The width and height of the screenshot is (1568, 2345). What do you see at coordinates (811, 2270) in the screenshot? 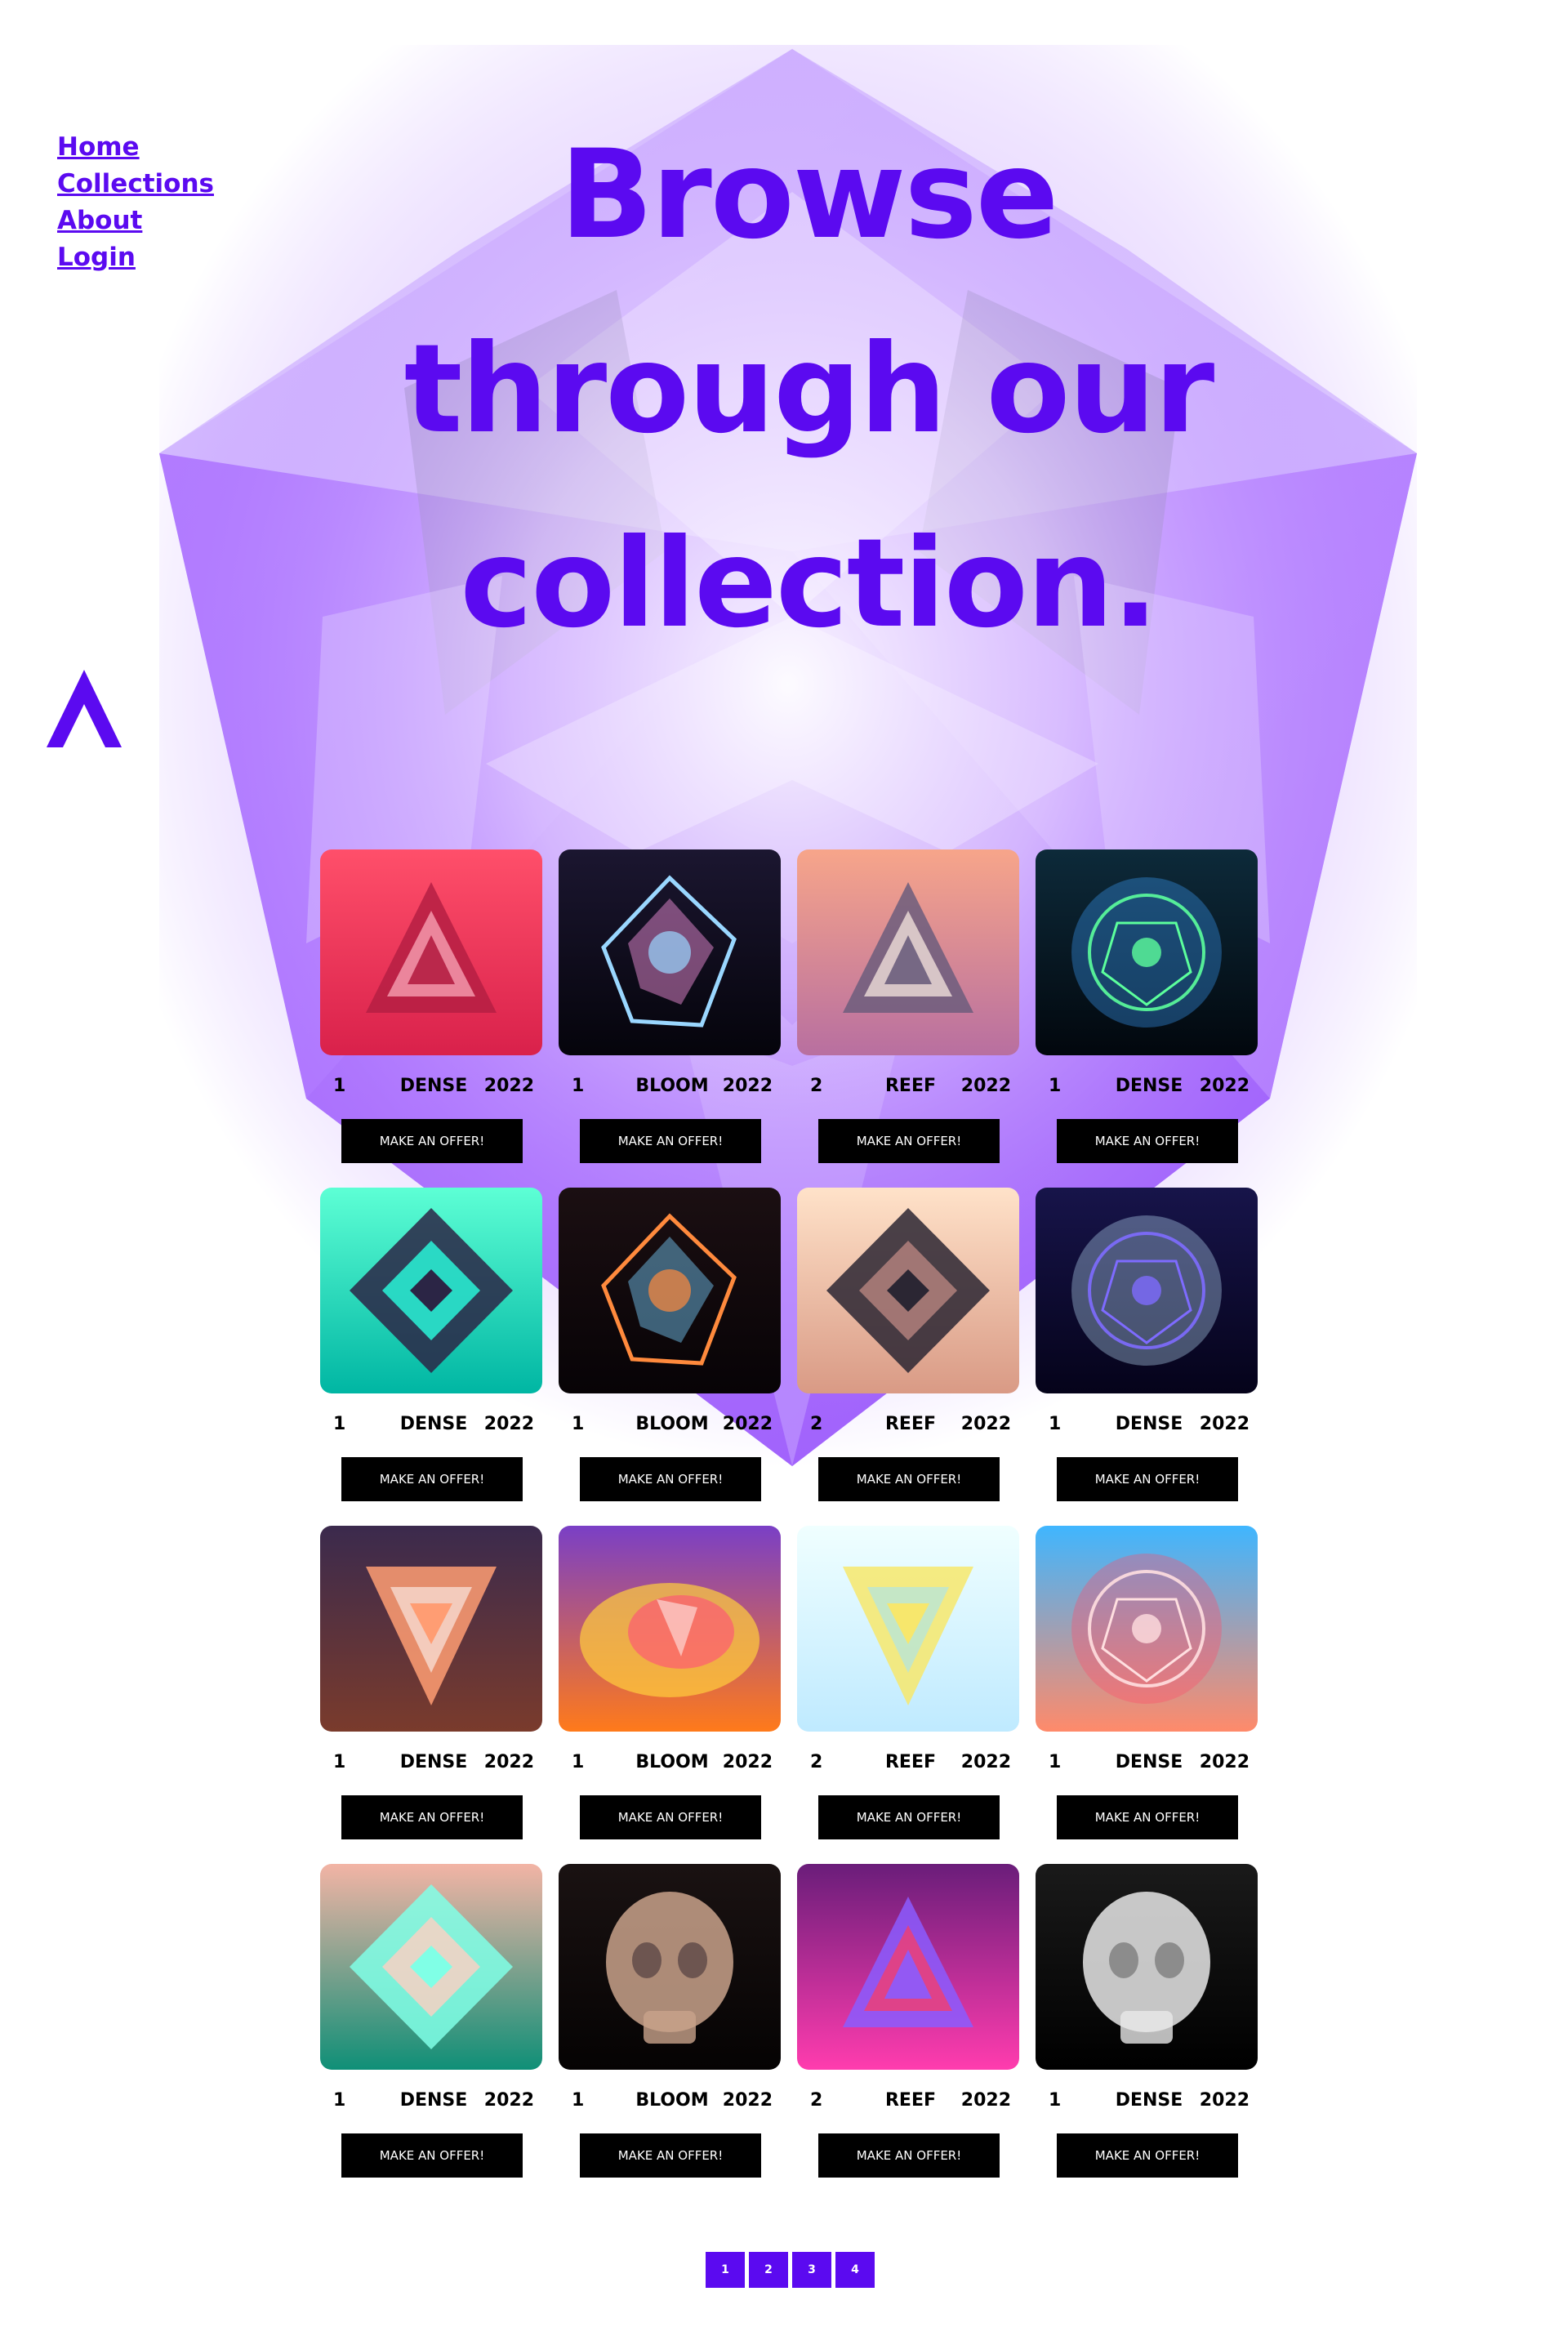
I see `page-3-button: 3` at bounding box center [811, 2270].